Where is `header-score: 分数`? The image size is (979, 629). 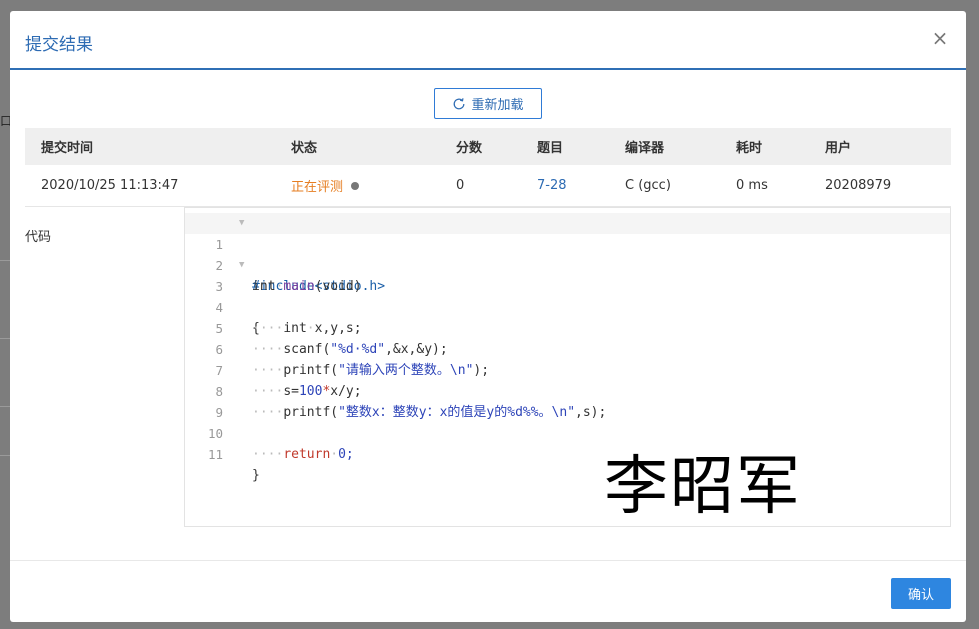
header-score: 分数 is located at coordinates (469, 148).